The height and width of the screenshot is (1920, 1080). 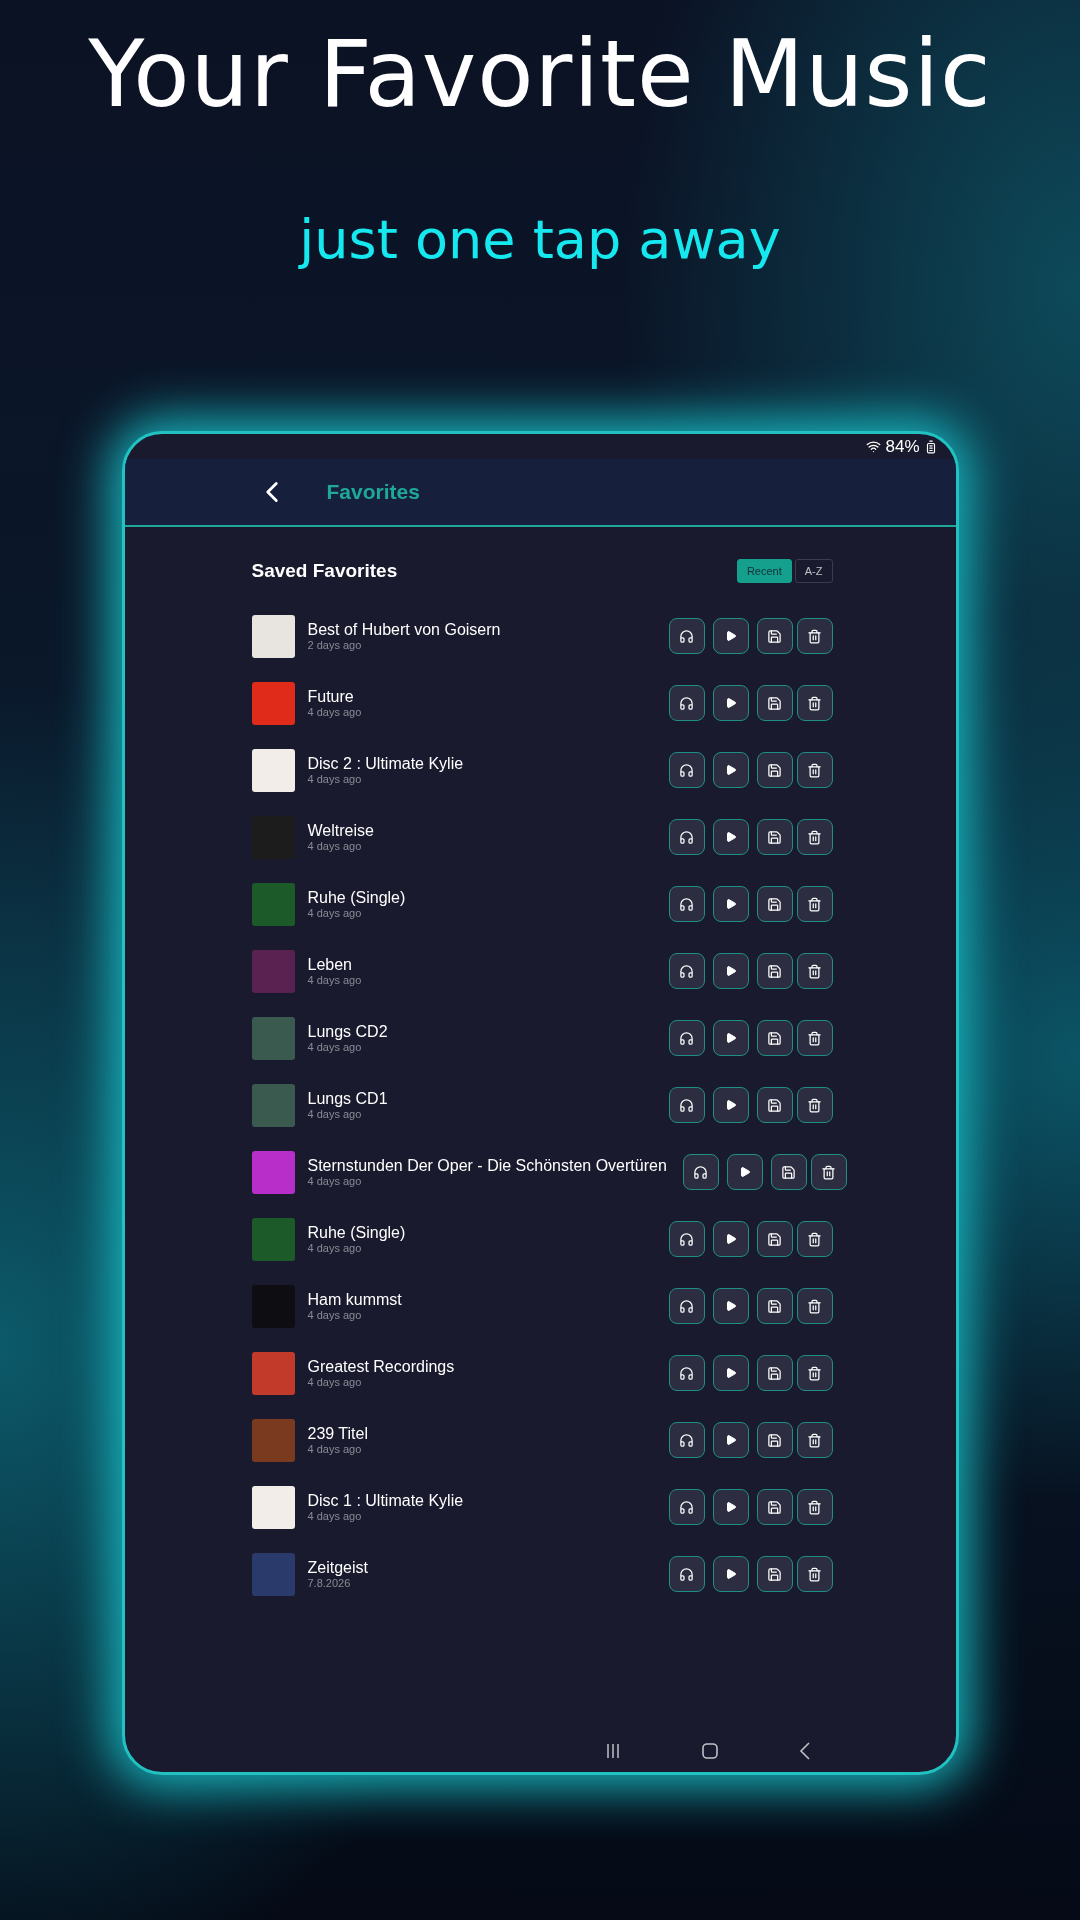 I want to click on recent-apps-icon, so click(x=612, y=1751).